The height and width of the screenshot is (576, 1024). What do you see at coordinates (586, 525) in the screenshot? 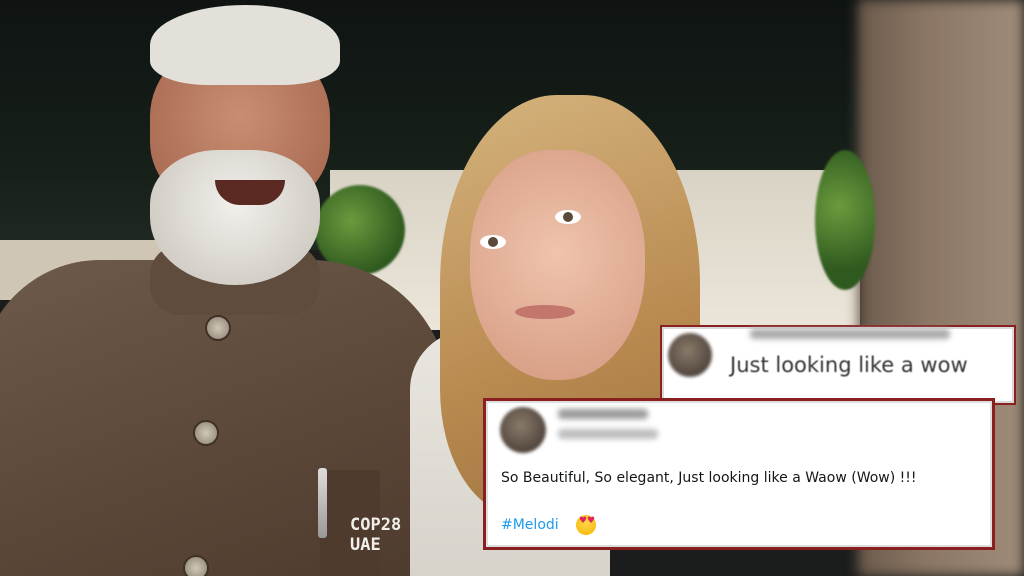
I see `heart-eyes-icon` at bounding box center [586, 525].